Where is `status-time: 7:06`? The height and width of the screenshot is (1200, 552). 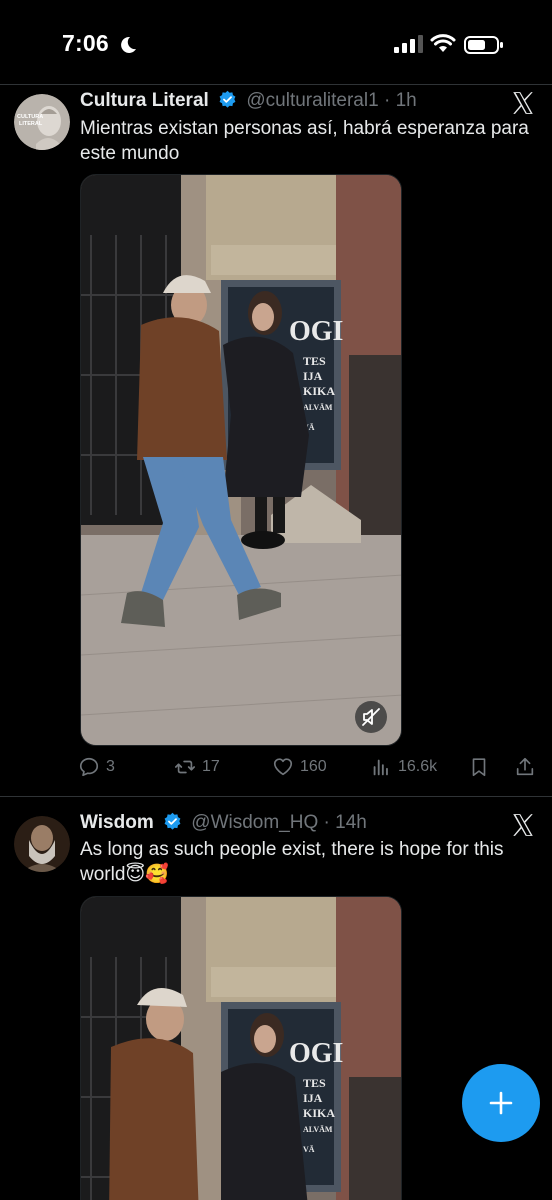
status-time: 7:06 is located at coordinates (85, 43).